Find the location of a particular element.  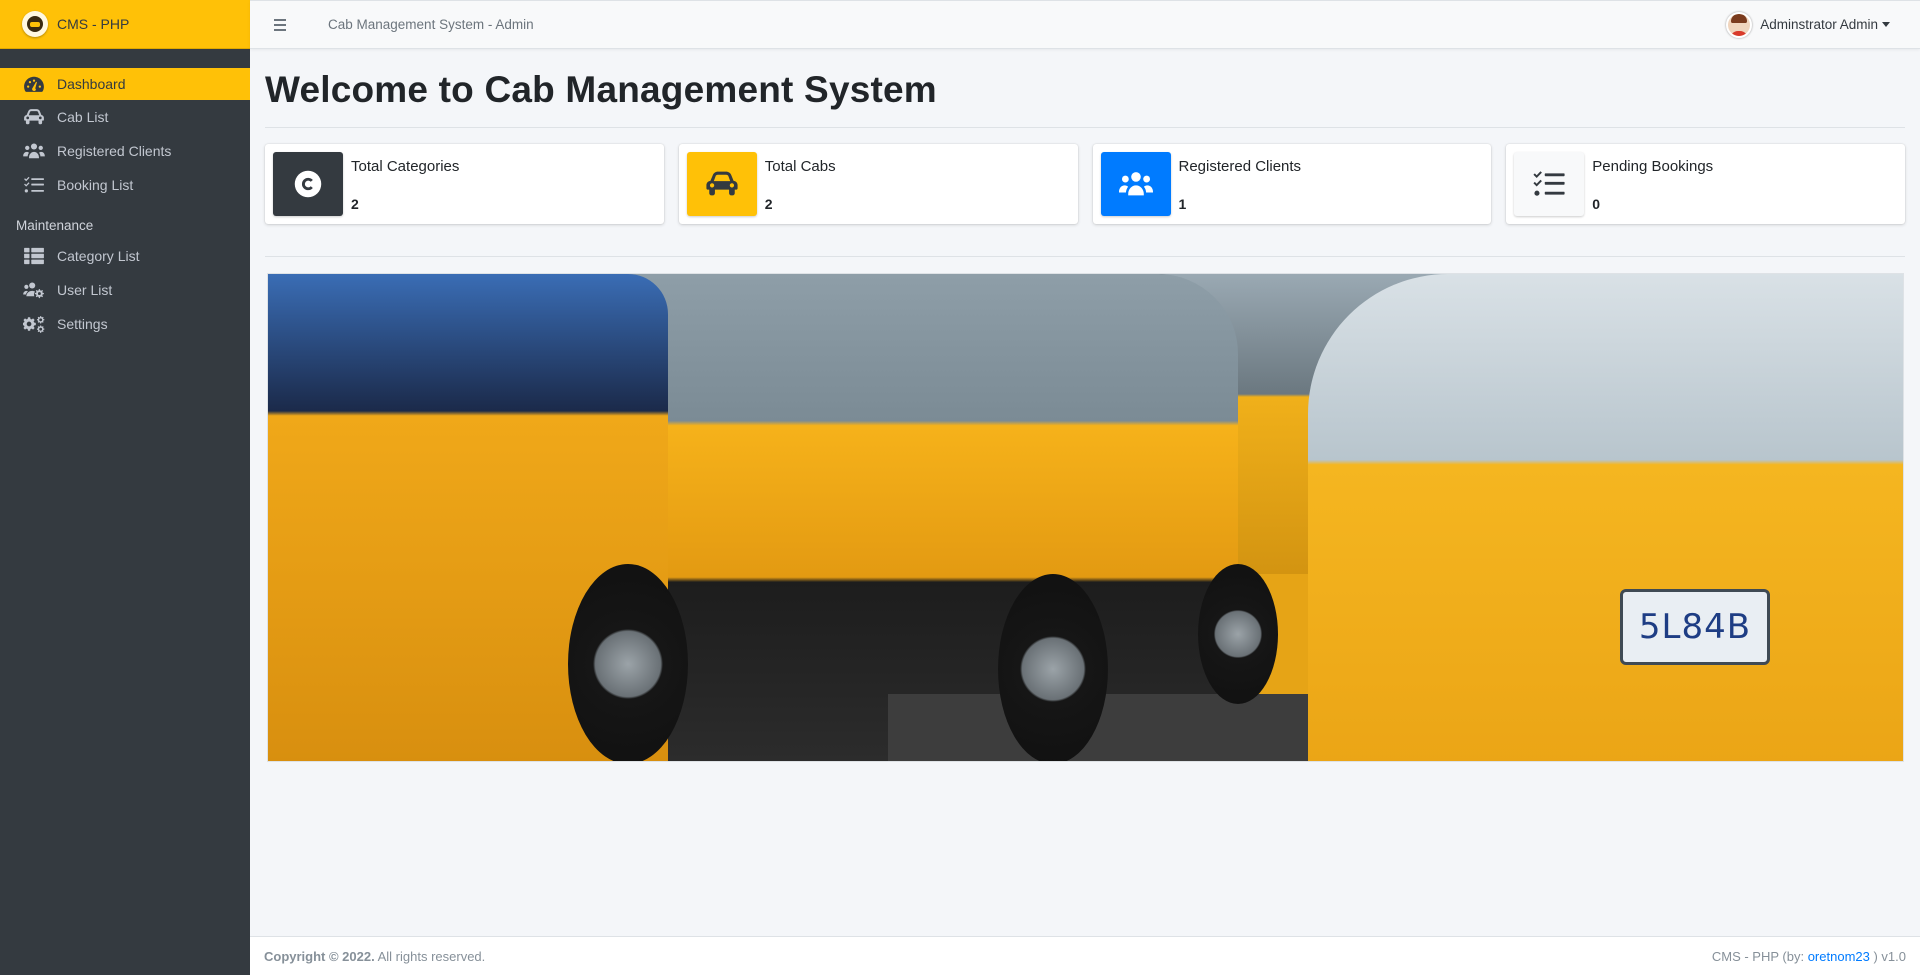

sidebar-item-category-list: Category List is located at coordinates (125, 256).